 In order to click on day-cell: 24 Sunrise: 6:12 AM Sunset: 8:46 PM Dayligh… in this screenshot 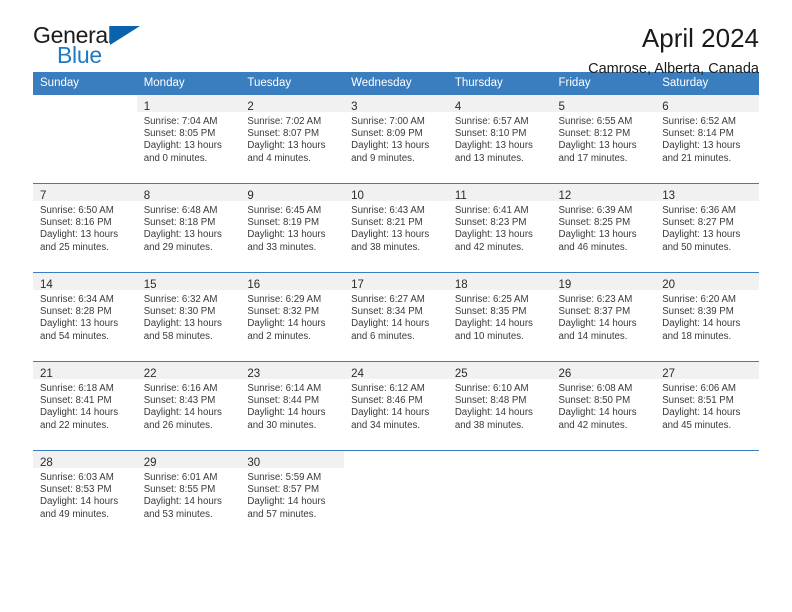, I will do `click(396, 406)`.